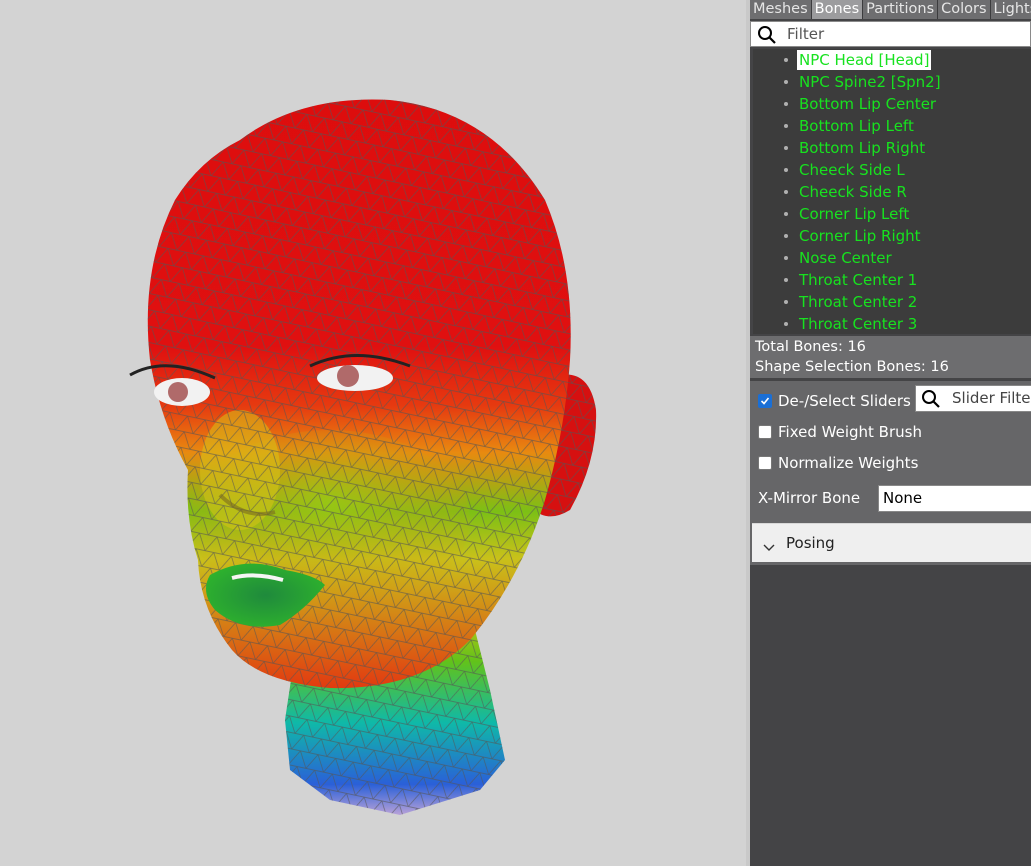  I want to click on normalize-weights-checkbox, so click(765, 463).